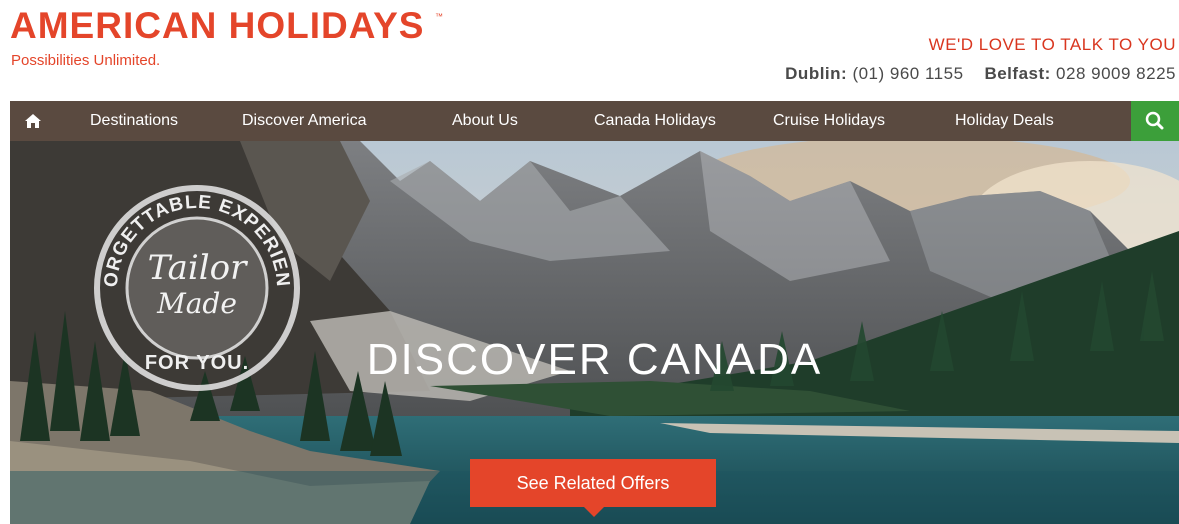 The width and height of the screenshot is (1179, 524). Describe the element at coordinates (33, 121) in the screenshot. I see `home-icon` at that location.